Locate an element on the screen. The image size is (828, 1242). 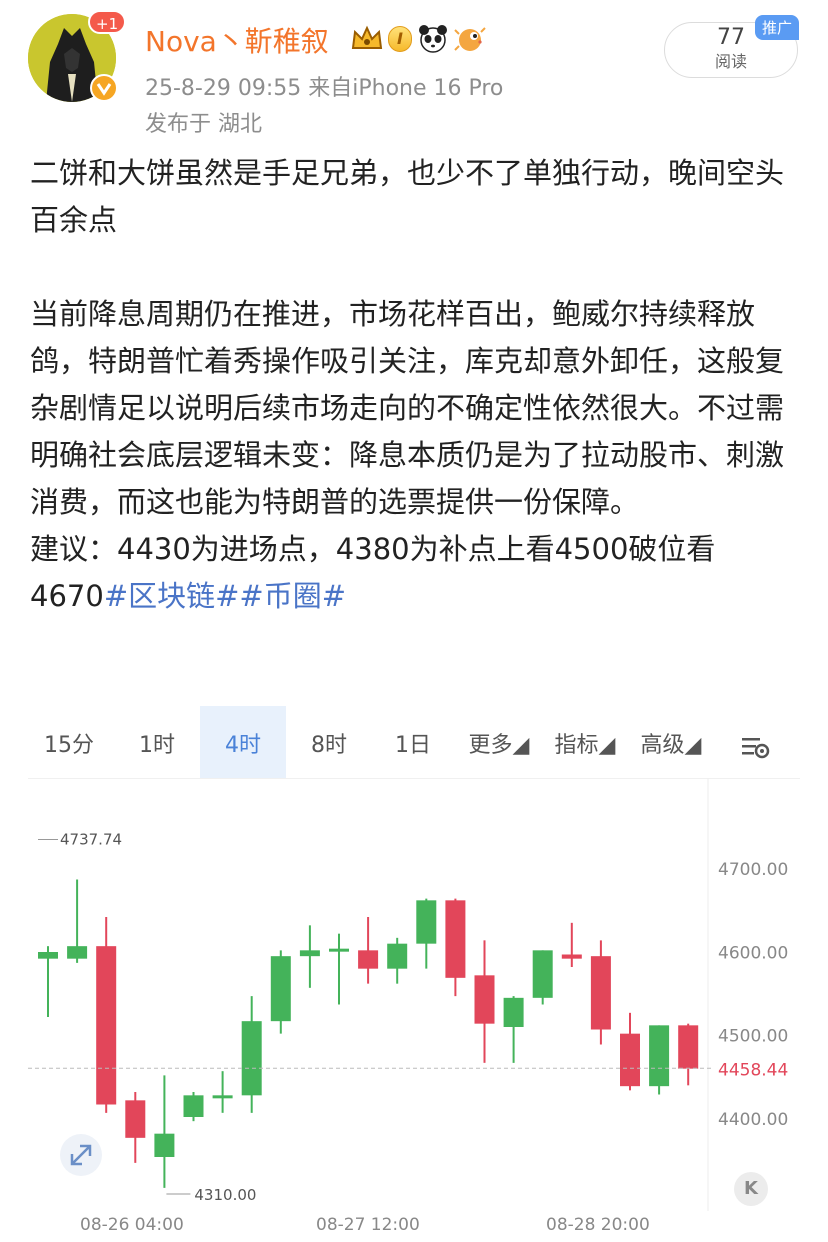
username: Nova丶靳稚叙 is located at coordinates (237, 40).